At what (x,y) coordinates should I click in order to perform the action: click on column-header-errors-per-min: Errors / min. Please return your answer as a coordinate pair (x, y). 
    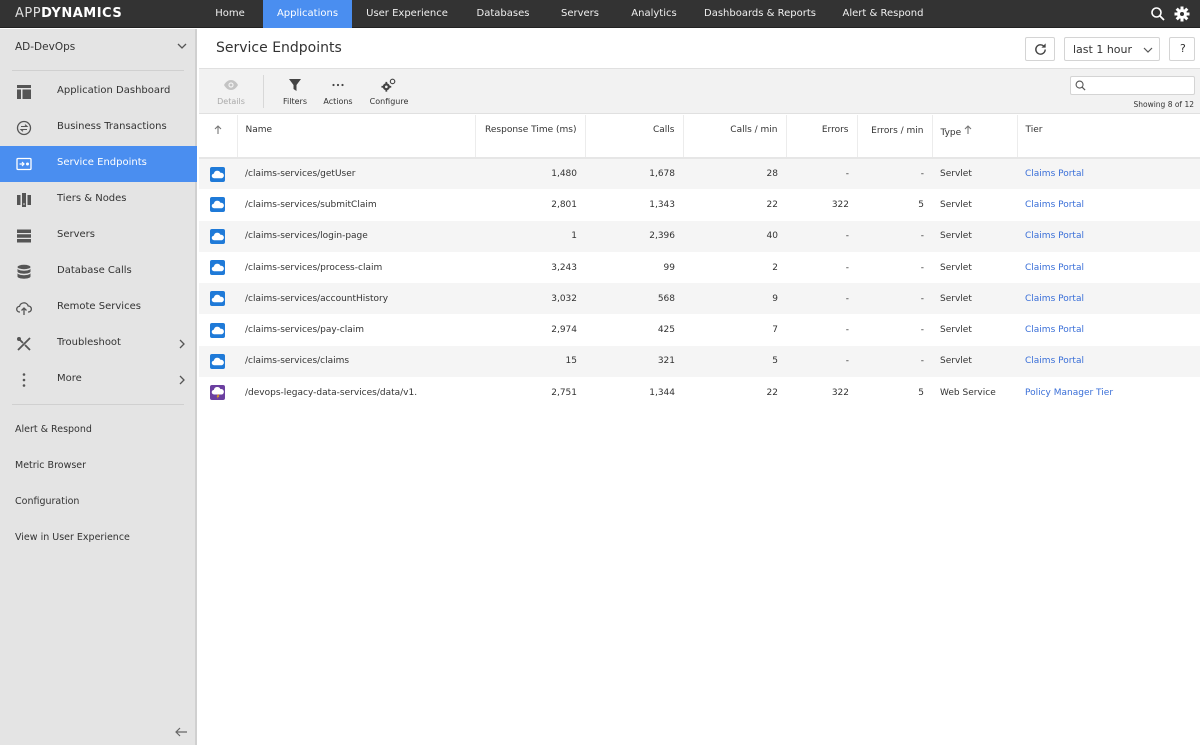
    Looking at the image, I should click on (895, 137).